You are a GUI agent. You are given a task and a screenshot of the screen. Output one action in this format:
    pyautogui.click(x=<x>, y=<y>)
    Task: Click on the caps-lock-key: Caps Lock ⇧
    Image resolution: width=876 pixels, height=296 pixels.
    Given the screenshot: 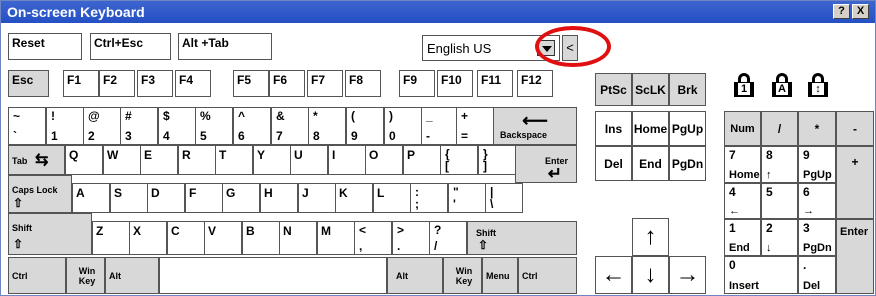 What is the action you would take?
    pyautogui.click(x=40, y=194)
    